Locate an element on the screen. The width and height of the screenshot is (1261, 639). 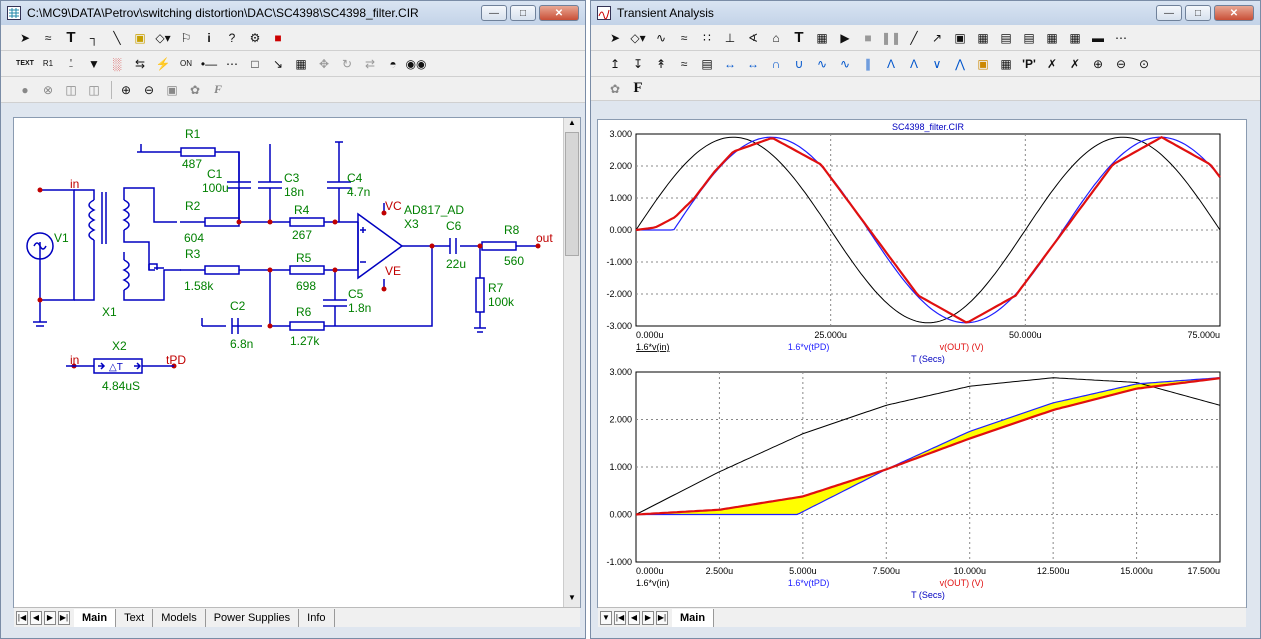
help-icon: ? is located at coordinates (232, 38).